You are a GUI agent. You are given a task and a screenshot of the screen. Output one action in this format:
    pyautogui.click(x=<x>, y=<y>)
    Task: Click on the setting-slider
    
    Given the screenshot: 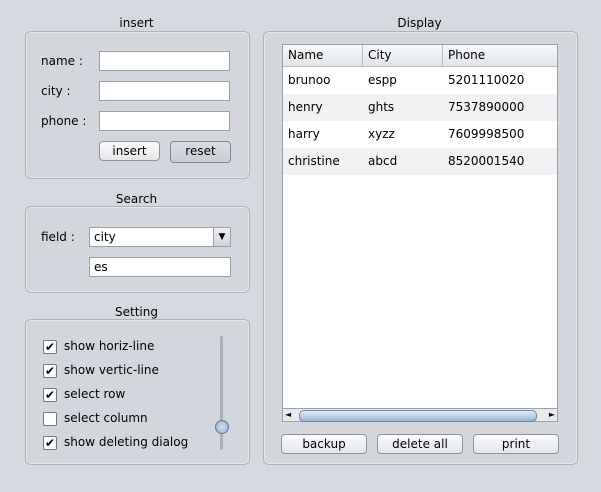 What is the action you would take?
    pyautogui.click(x=222, y=393)
    